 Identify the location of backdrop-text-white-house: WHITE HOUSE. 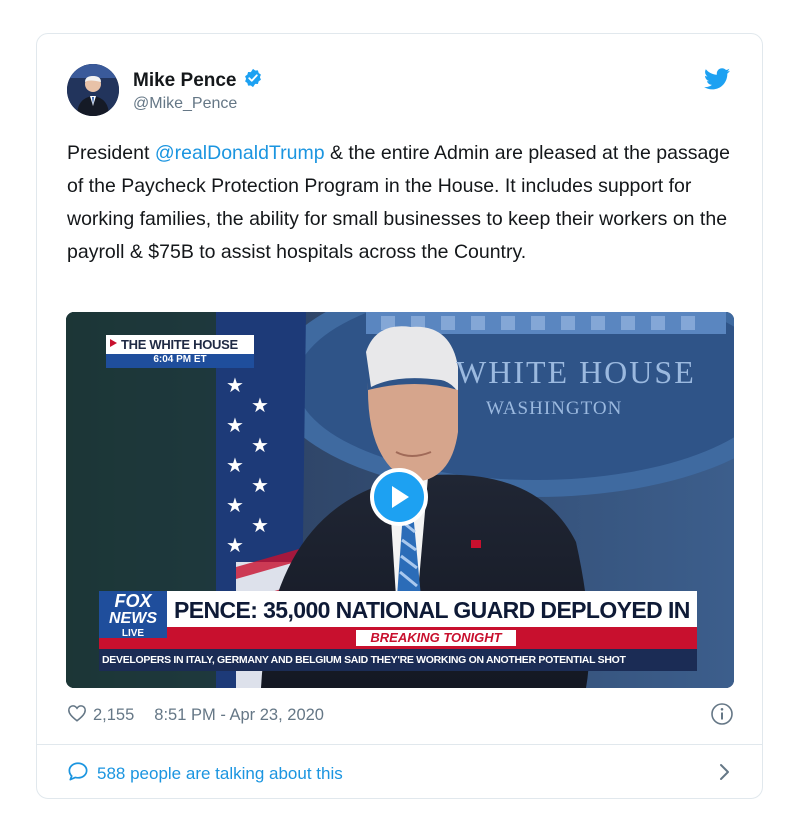
(576, 372).